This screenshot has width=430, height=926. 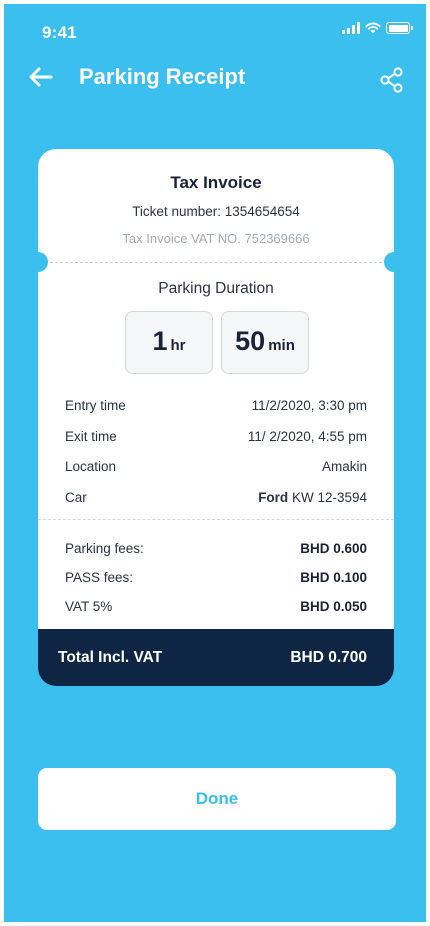 What do you see at coordinates (89, 606) in the screenshot?
I see `fee-label: VAT 5%` at bounding box center [89, 606].